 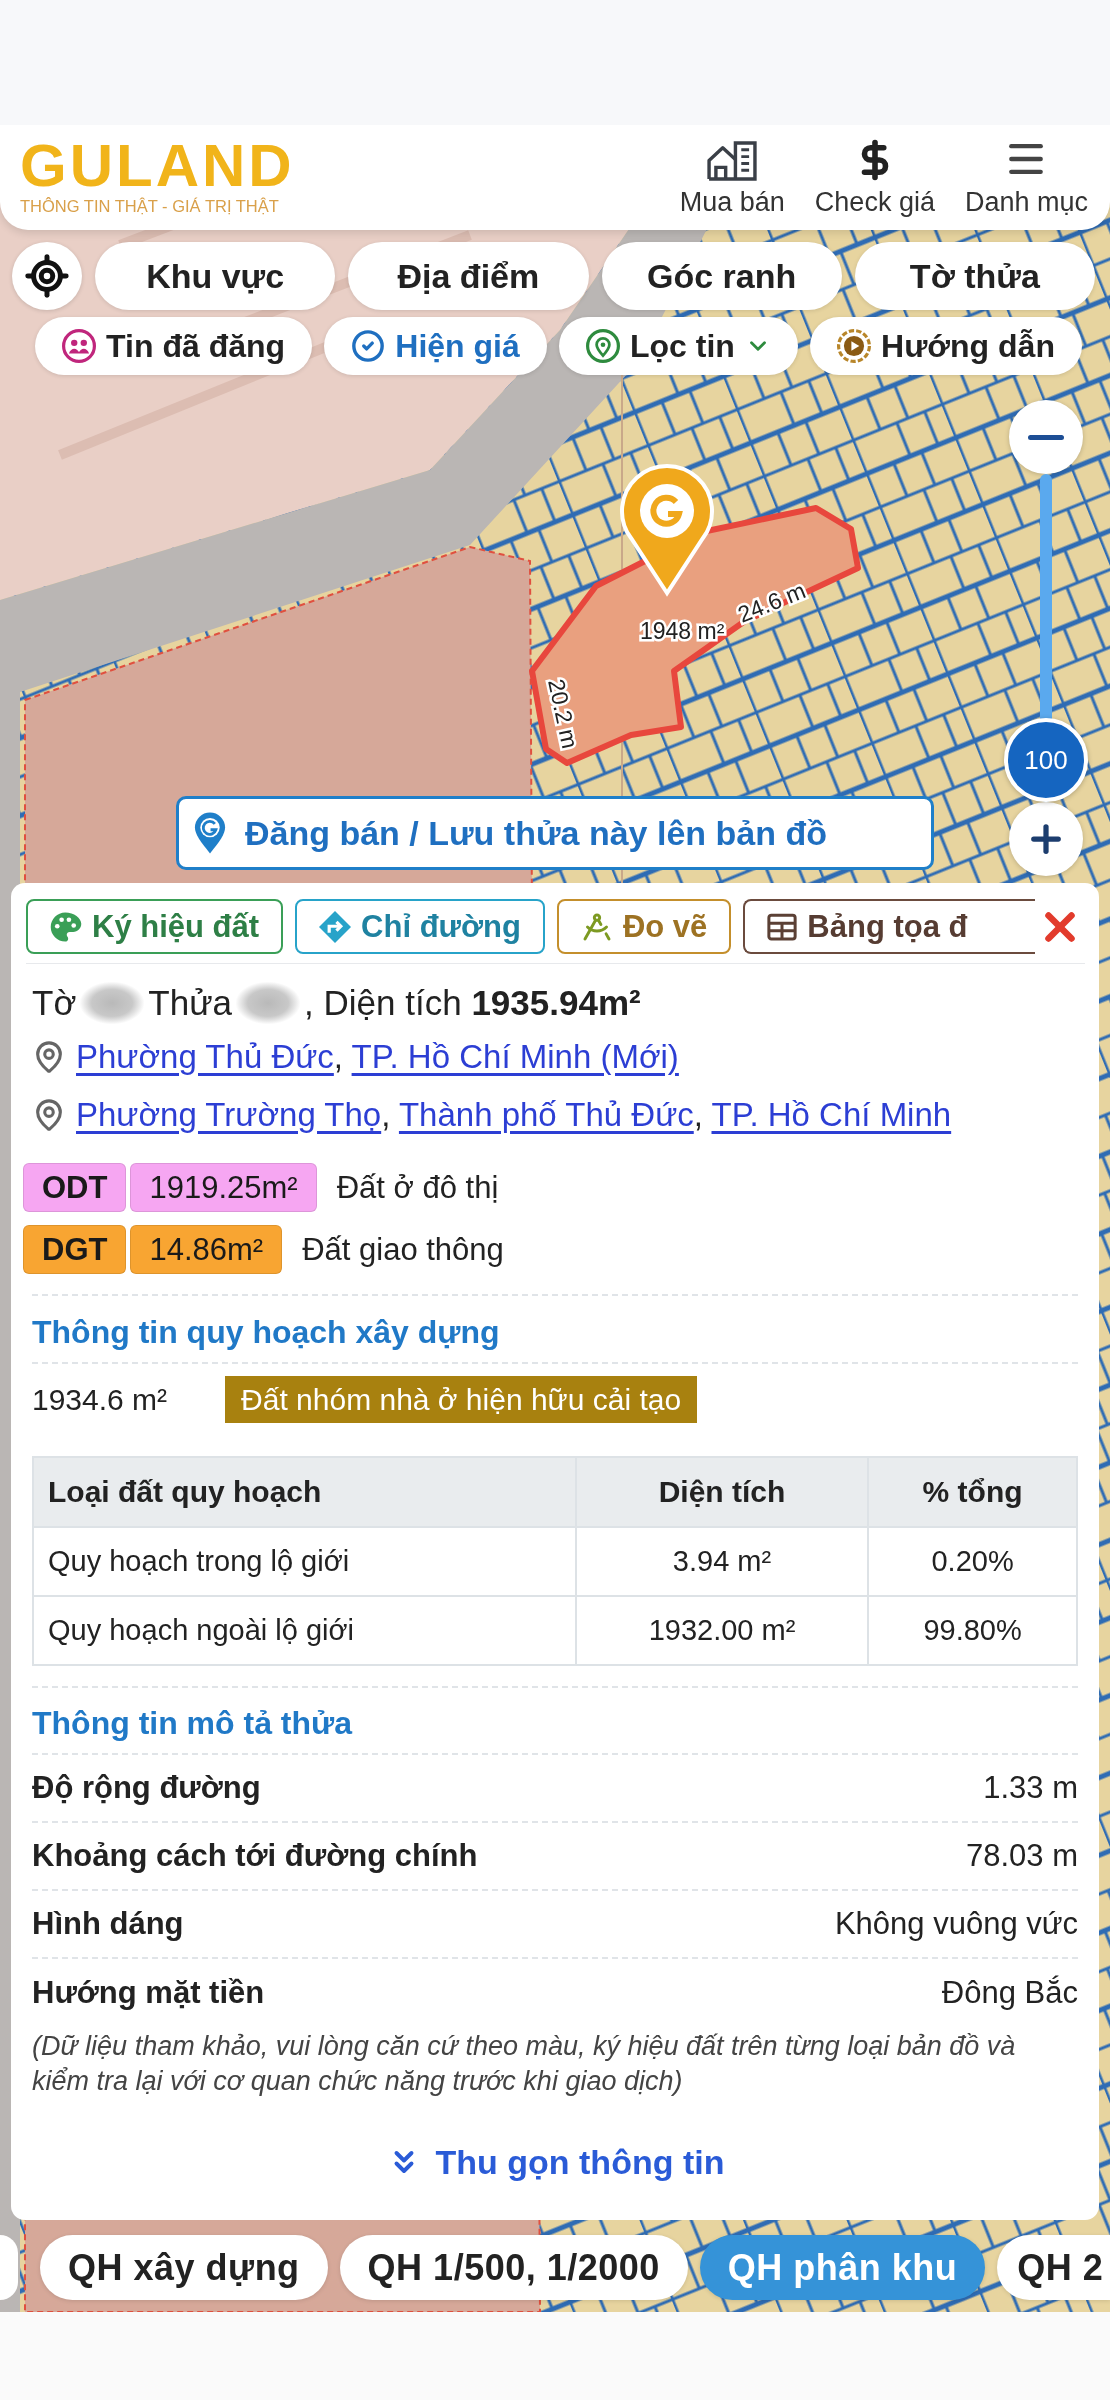 What do you see at coordinates (972, 1561) in the screenshot?
I see `table-cell: 0.20%` at bounding box center [972, 1561].